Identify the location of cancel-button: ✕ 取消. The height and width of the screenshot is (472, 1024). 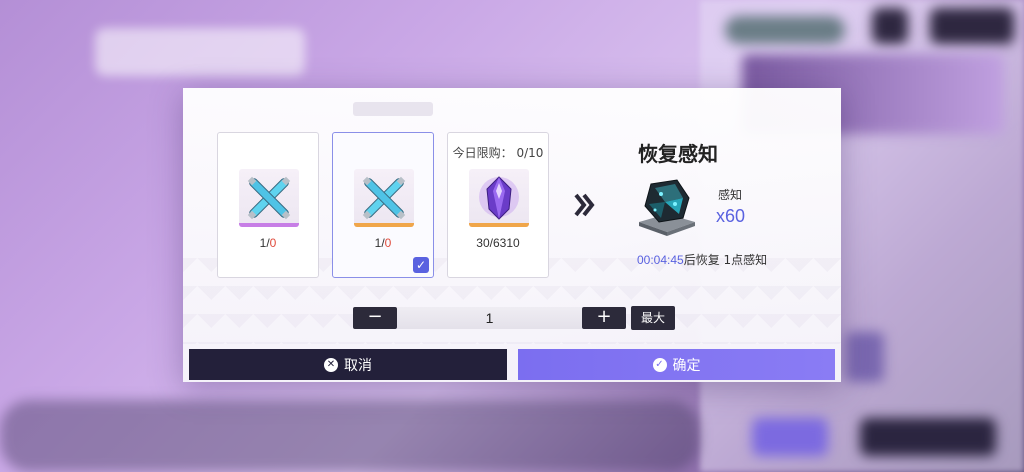
(348, 364).